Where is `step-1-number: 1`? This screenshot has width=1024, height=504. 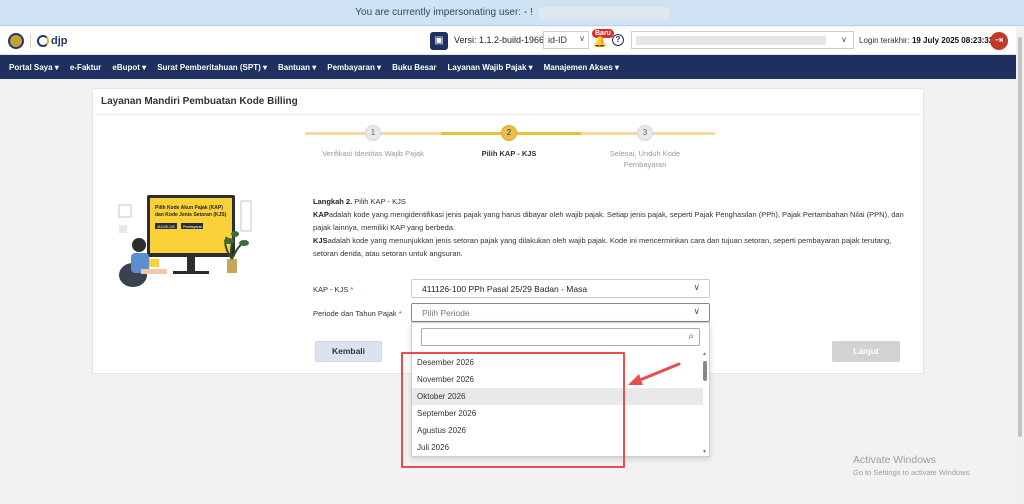 step-1-number: 1 is located at coordinates (373, 133).